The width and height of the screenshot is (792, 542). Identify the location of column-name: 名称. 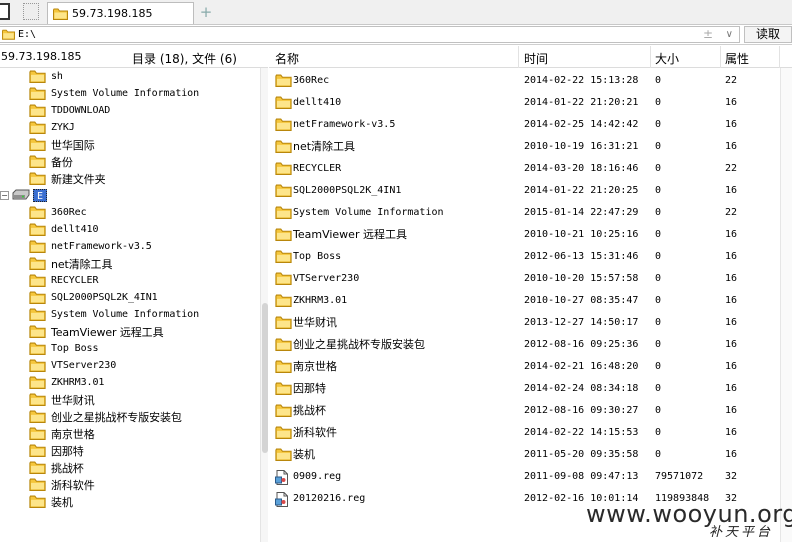
(287, 58).